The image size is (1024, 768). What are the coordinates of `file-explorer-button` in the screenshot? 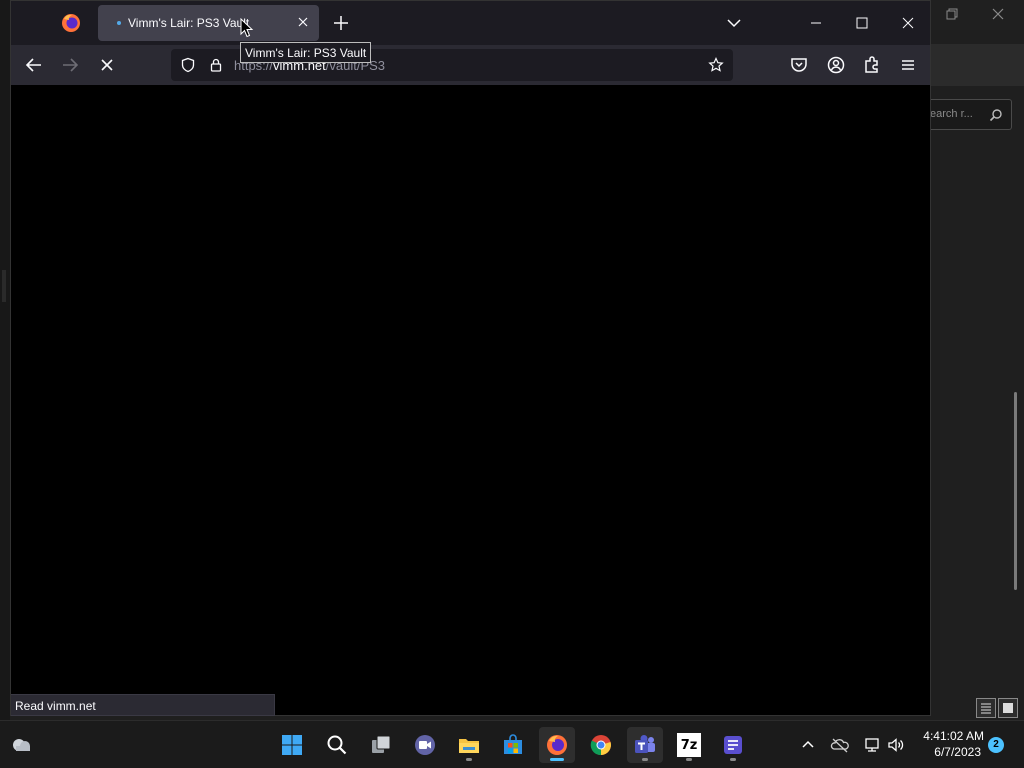 It's located at (469, 745).